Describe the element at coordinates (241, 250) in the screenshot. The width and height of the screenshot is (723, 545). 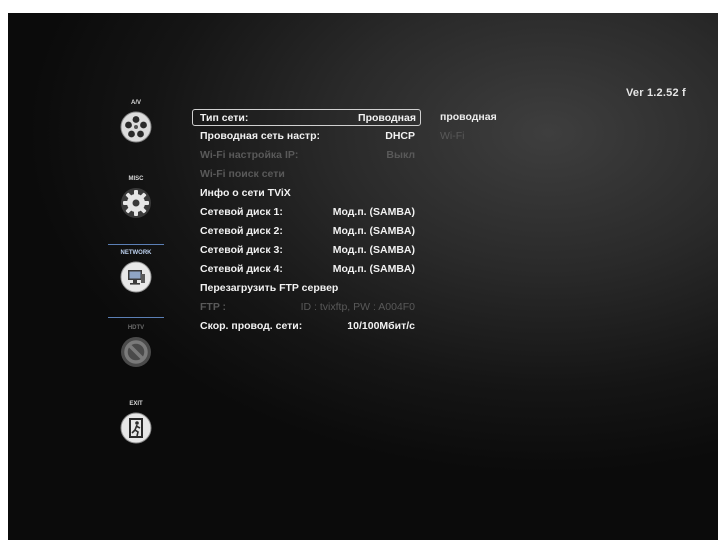
I see `row-label: Сетевой диск 3:` at that location.